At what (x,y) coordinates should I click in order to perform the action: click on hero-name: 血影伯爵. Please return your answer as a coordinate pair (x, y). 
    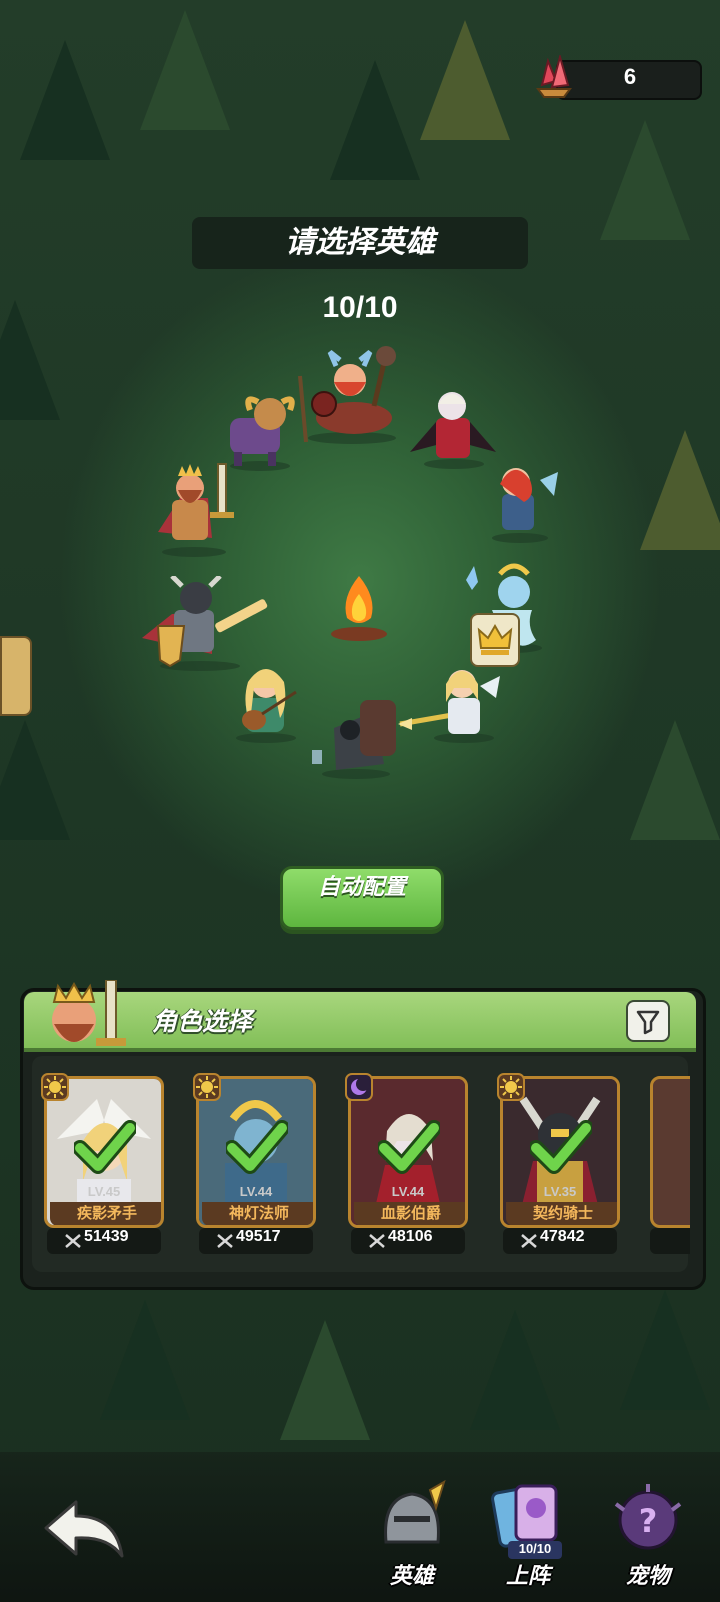
    Looking at the image, I should click on (409, 1213).